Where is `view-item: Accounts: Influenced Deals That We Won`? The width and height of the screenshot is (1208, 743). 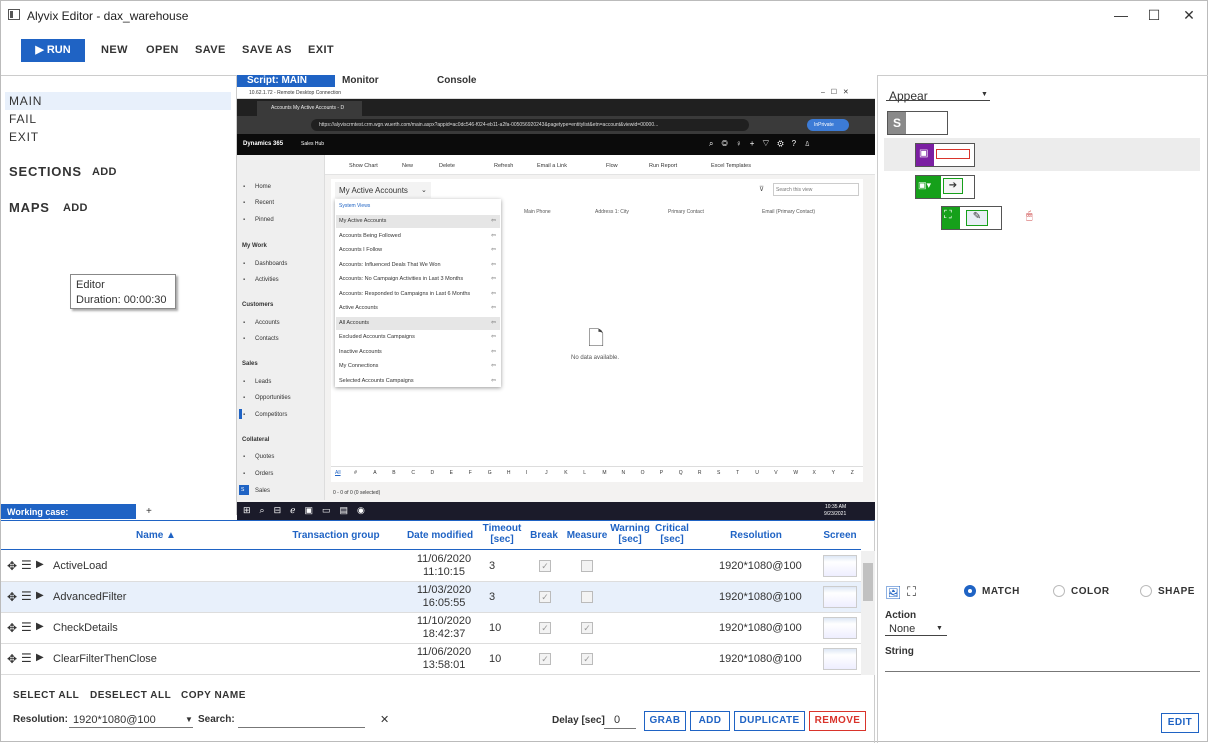 view-item: Accounts: Influenced Deals That We Won is located at coordinates (390, 265).